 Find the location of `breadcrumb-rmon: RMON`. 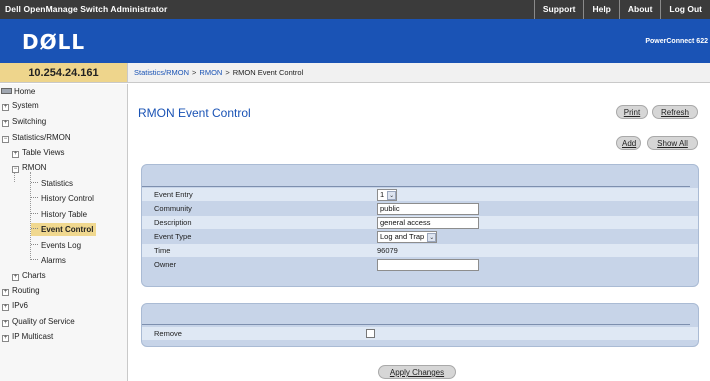

breadcrumb-rmon: RMON is located at coordinates (210, 72).